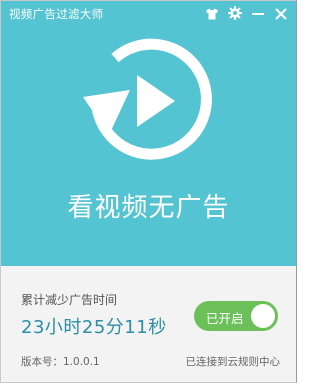 Image resolution: width=320 pixels, height=386 pixels. Describe the element at coordinates (225, 318) in the screenshot. I see `toggle-label: 已开启` at that location.